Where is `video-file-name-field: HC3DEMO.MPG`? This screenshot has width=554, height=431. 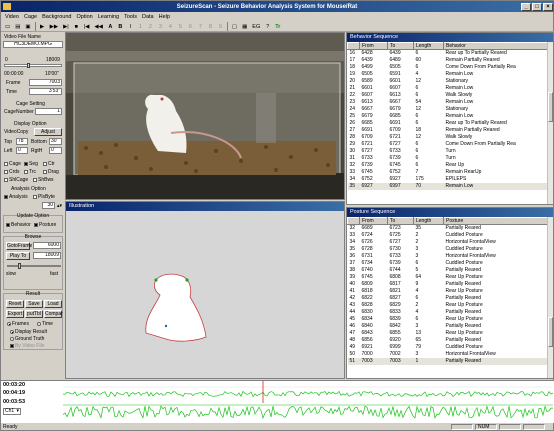 video-file-name-field: HC3DEMO.MPG is located at coordinates (33, 44).